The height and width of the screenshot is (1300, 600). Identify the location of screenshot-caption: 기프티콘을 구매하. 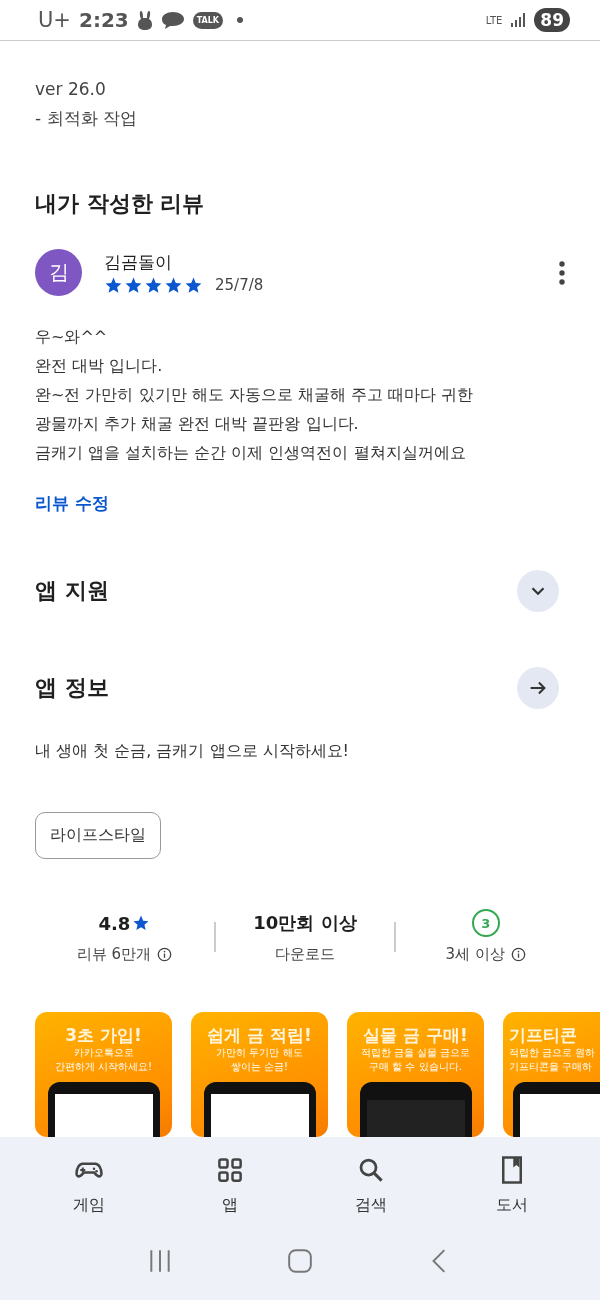
(551, 1067).